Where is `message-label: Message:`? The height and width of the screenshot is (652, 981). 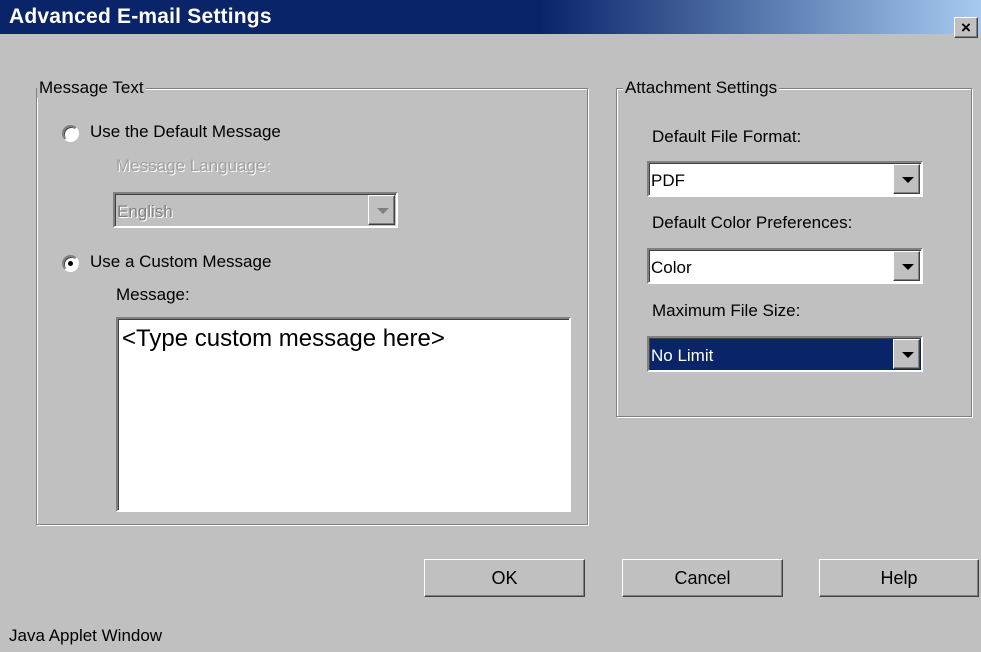 message-label: Message: is located at coordinates (153, 294).